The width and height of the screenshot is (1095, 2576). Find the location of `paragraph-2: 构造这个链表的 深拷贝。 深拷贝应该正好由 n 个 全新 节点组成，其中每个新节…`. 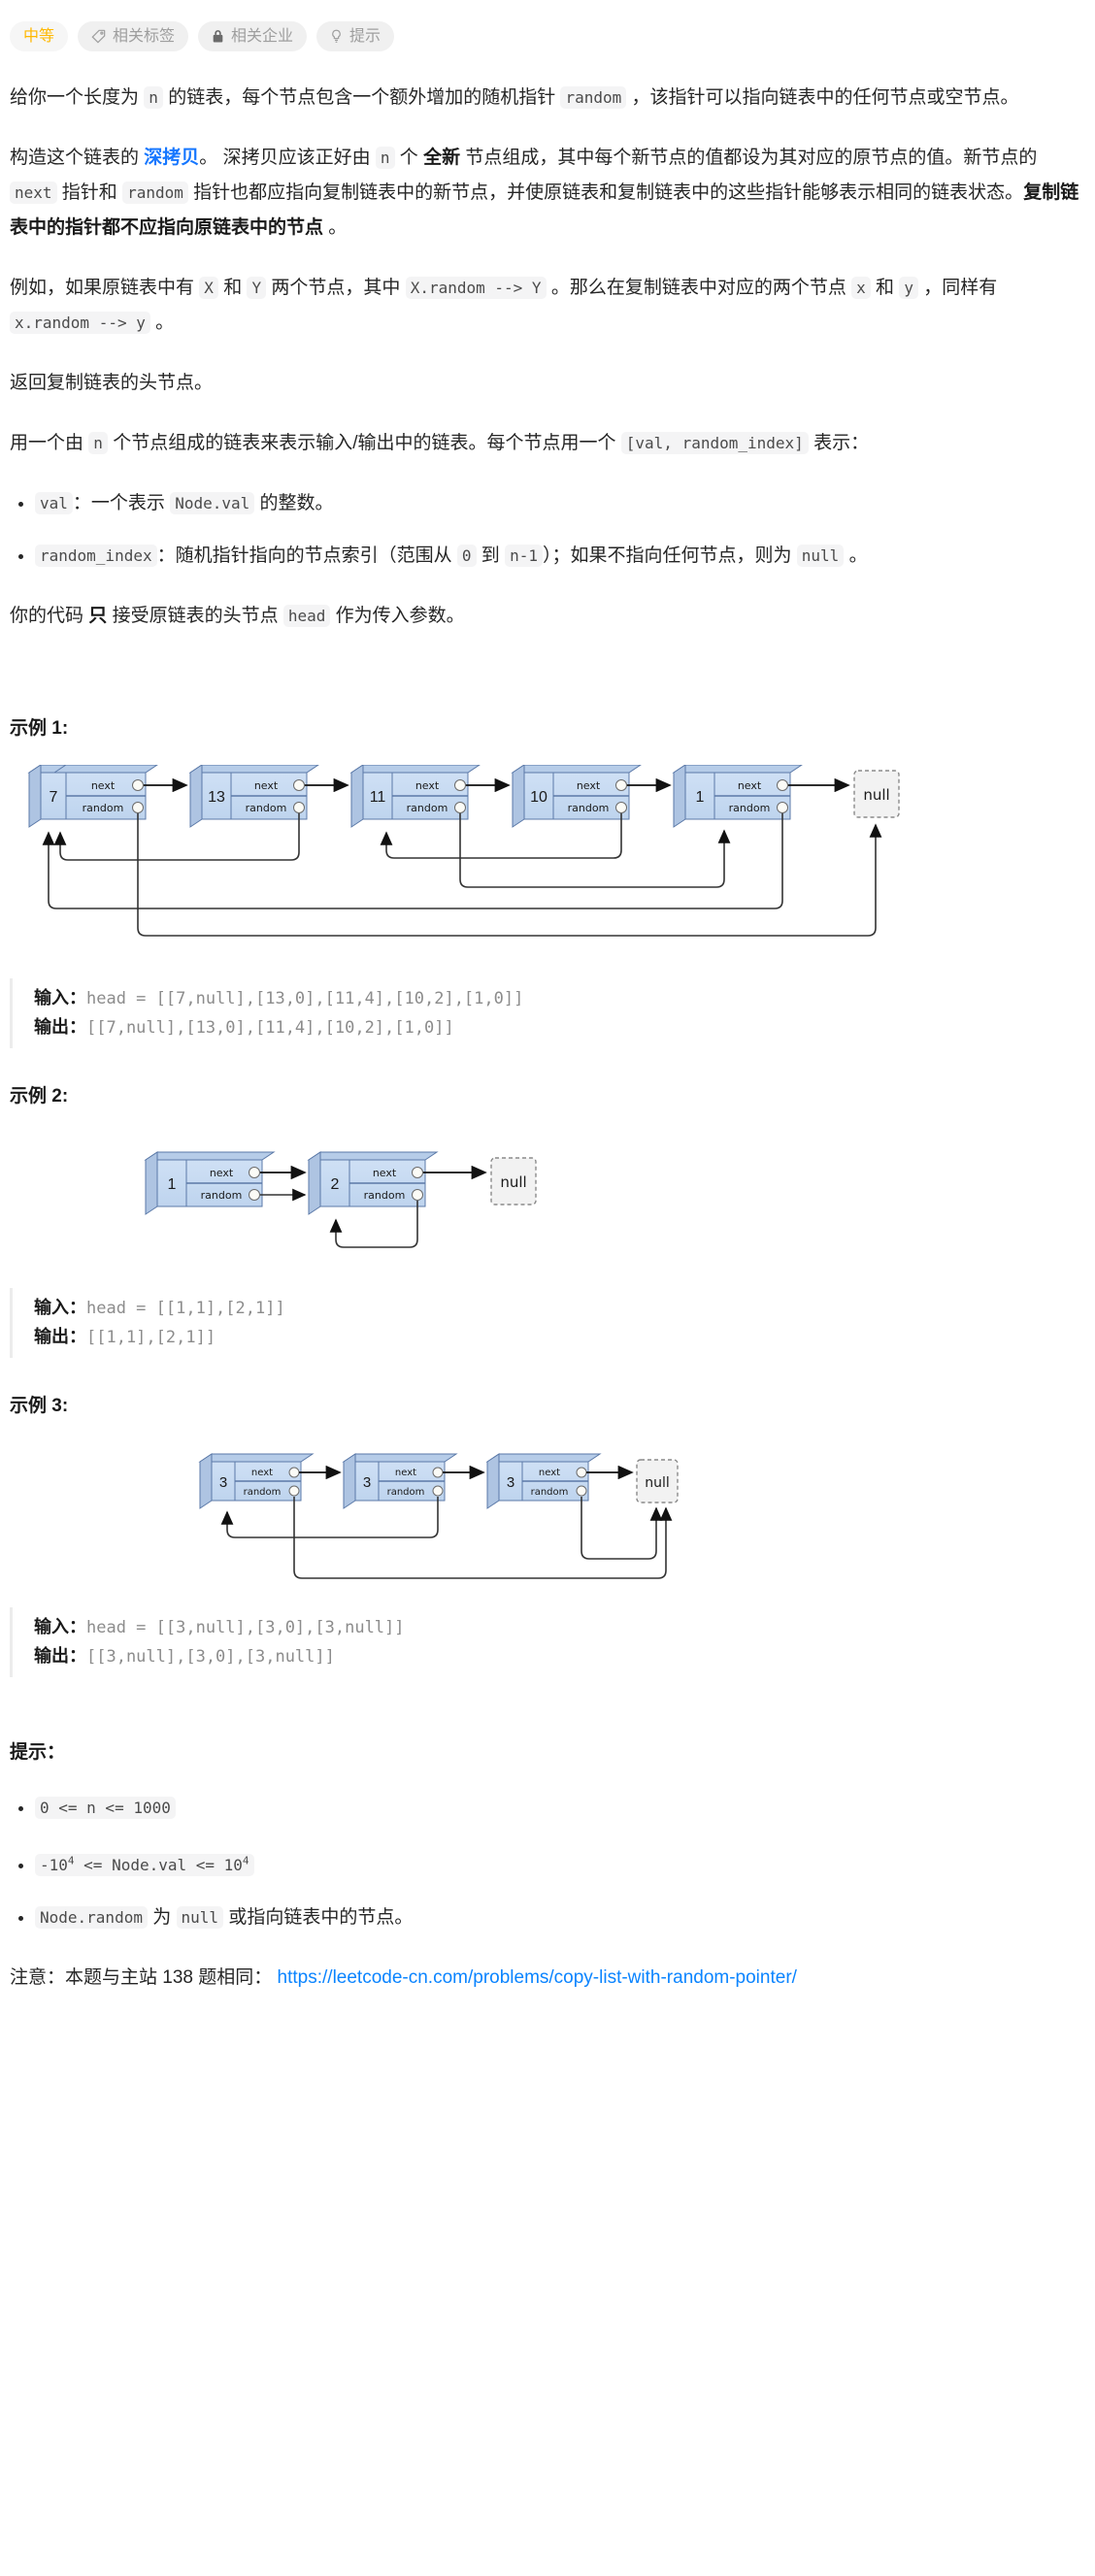

paragraph-2: 构造这个链表的 深拷贝。 深拷贝应该正好由 n 个 全新 节点组成，其中每个新节… is located at coordinates (547, 194).